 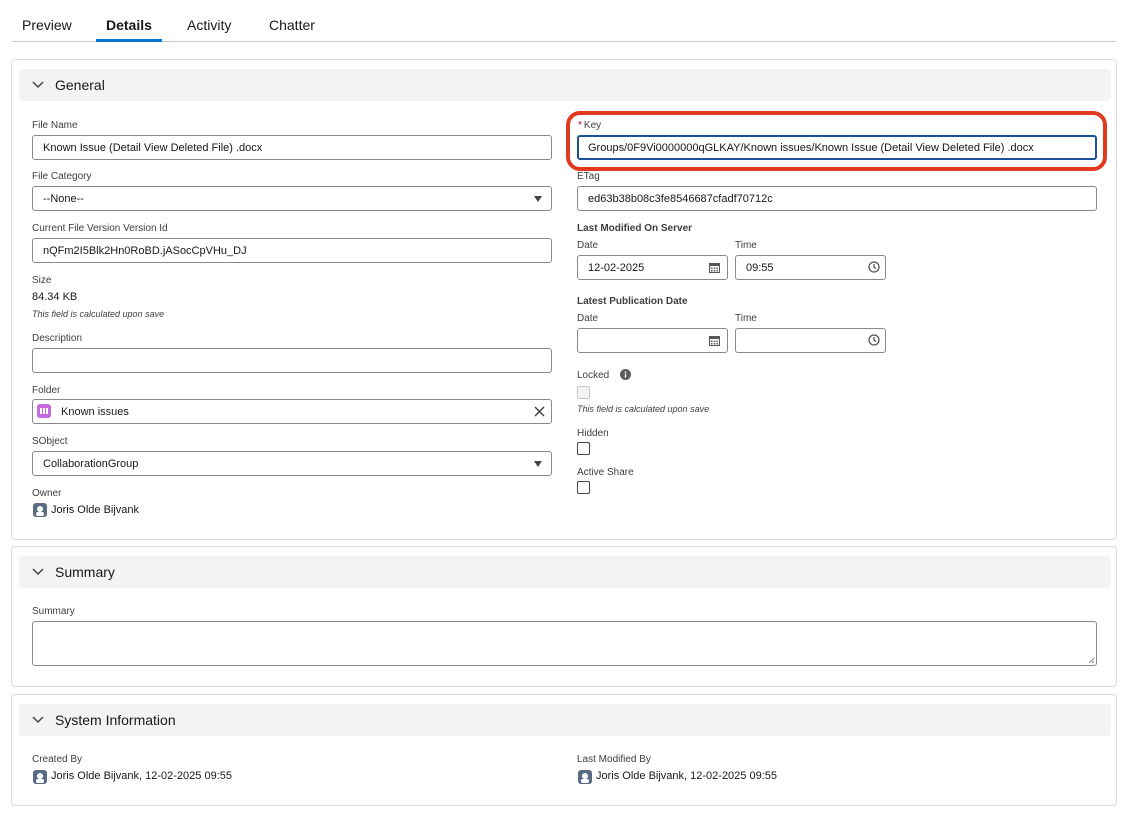 What do you see at coordinates (53, 611) in the screenshot?
I see `summary-field-label: Summary` at bounding box center [53, 611].